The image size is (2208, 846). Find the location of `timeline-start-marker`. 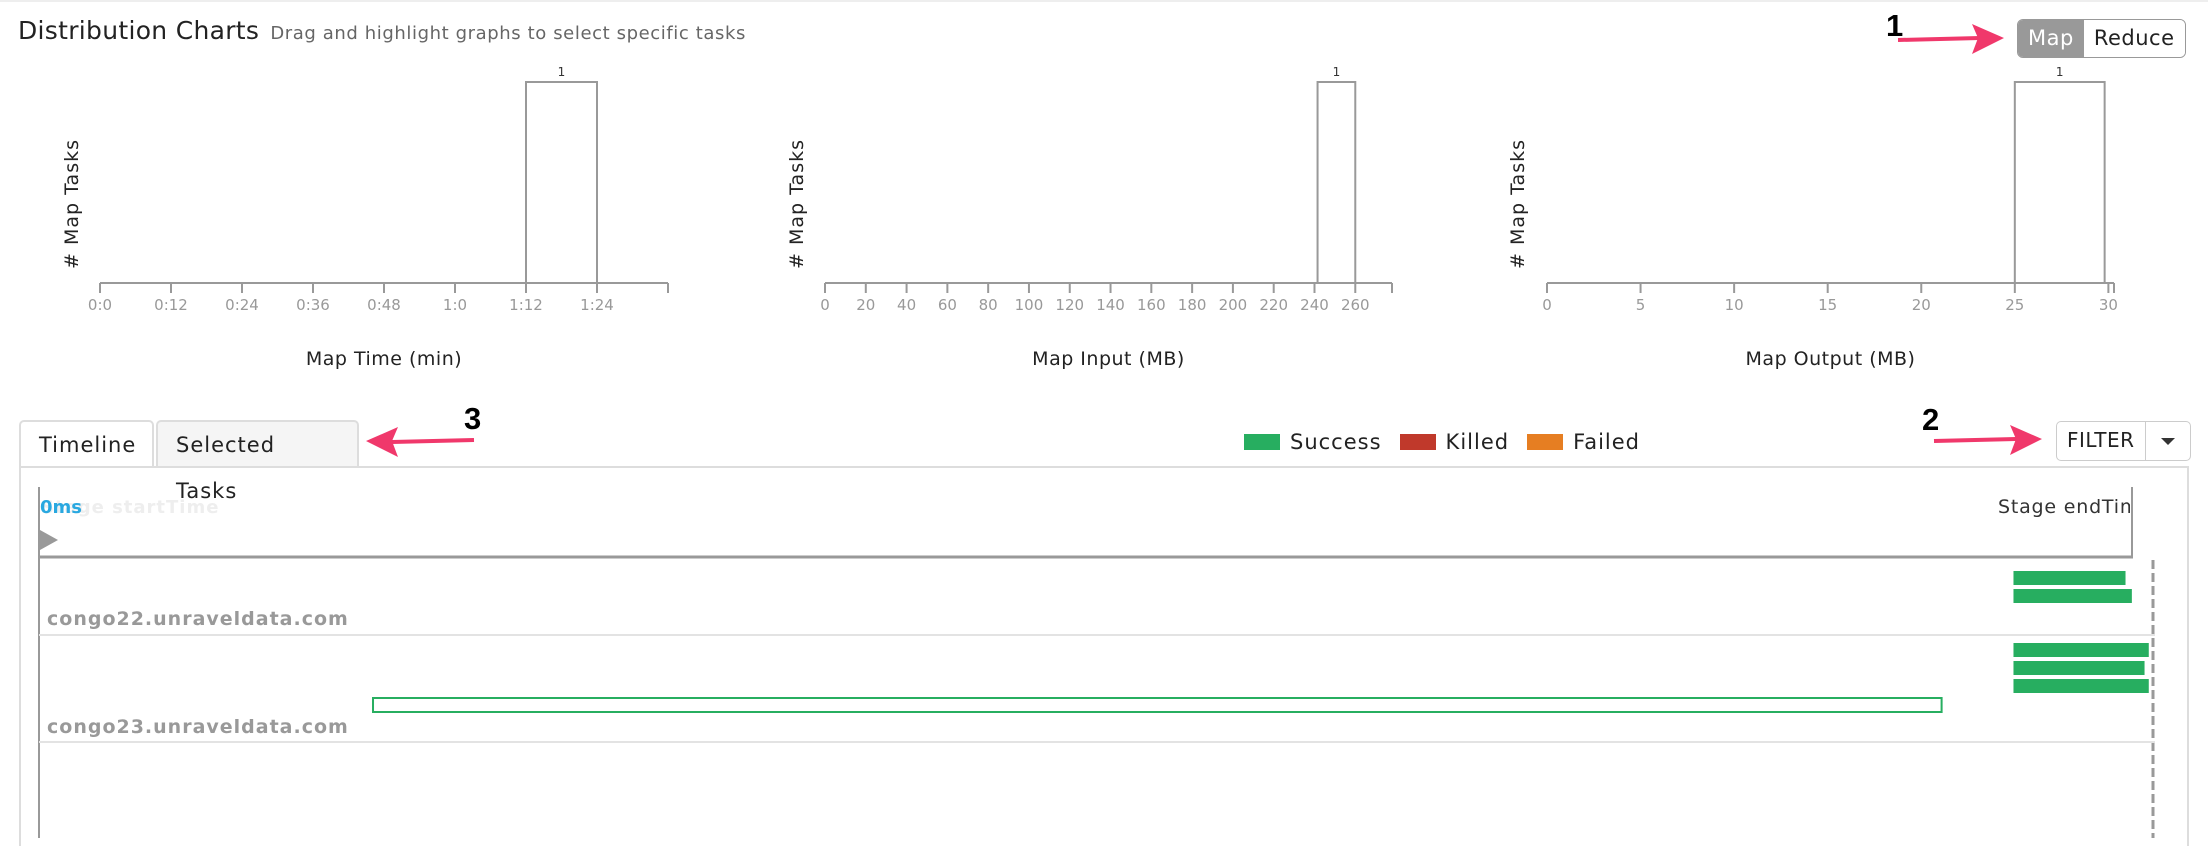

timeline-start-marker is located at coordinates (49, 540).